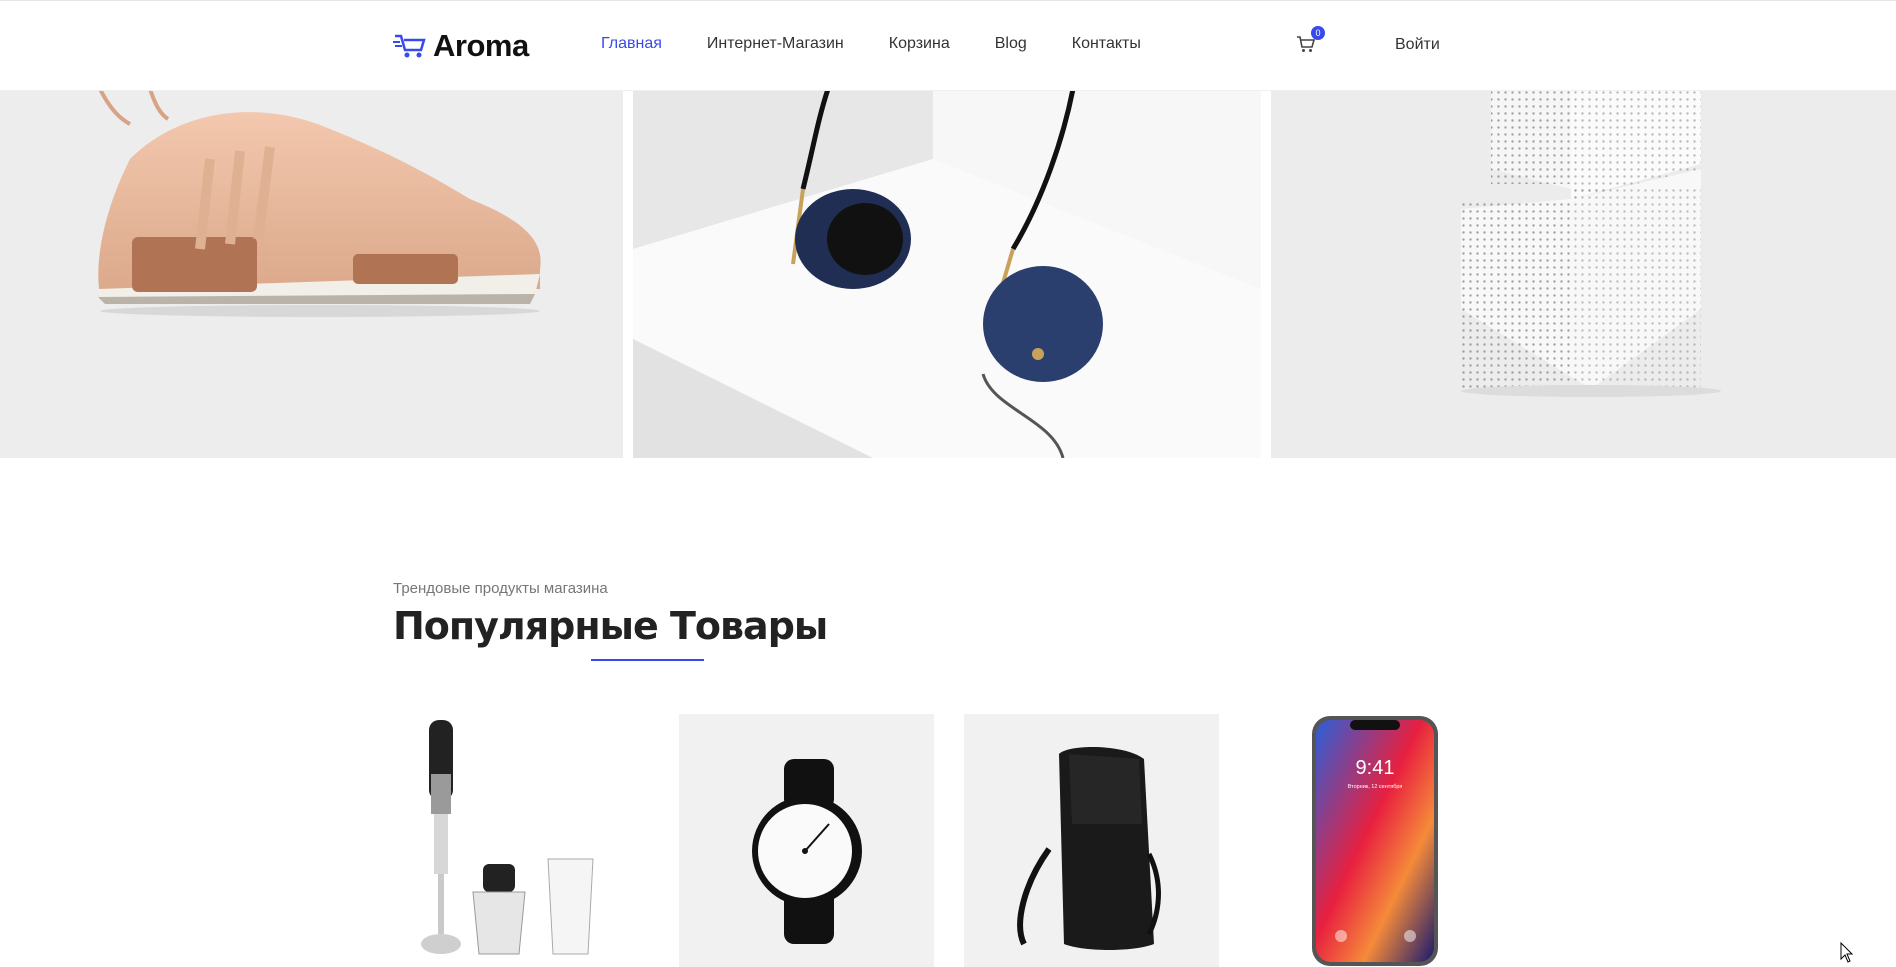 The image size is (1896, 967). Describe the element at coordinates (507, 837) in the screenshot. I see `hand-blender-image` at that location.